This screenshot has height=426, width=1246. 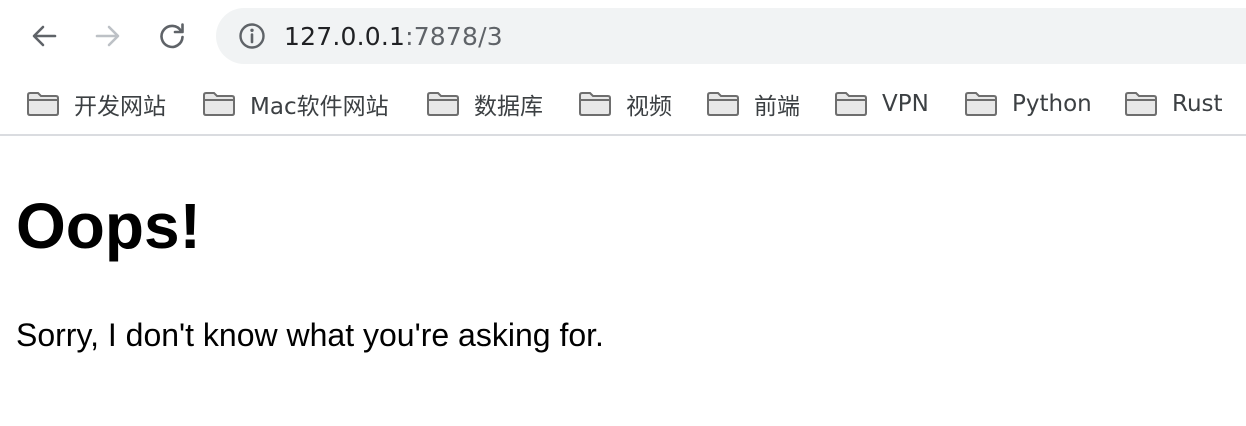 I want to click on bookmark-folder-mac-software: Mac软件网站, so click(x=295, y=104).